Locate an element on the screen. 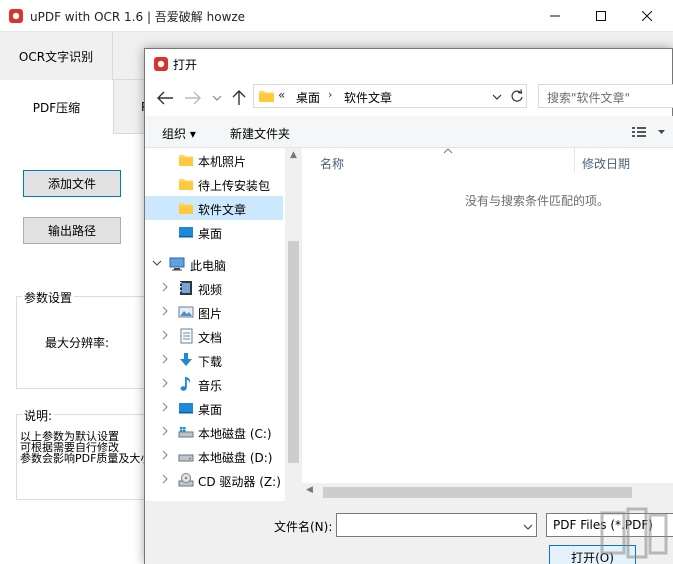 The image size is (673, 564). file-list-horizontal-scrollbar: ◀ is located at coordinates (487, 492).